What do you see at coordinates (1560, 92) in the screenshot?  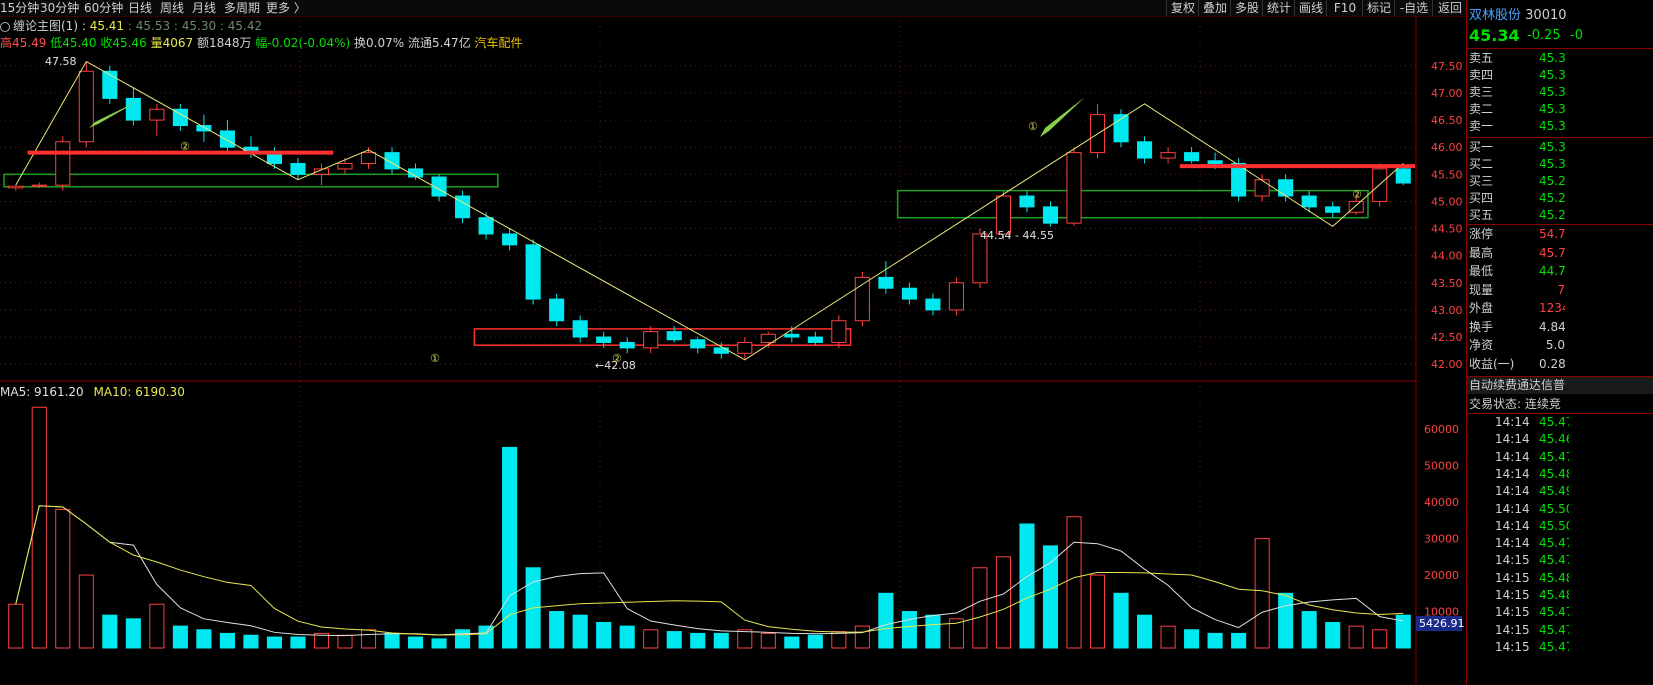 I see `ask-row: 卖三 45.3` at bounding box center [1560, 92].